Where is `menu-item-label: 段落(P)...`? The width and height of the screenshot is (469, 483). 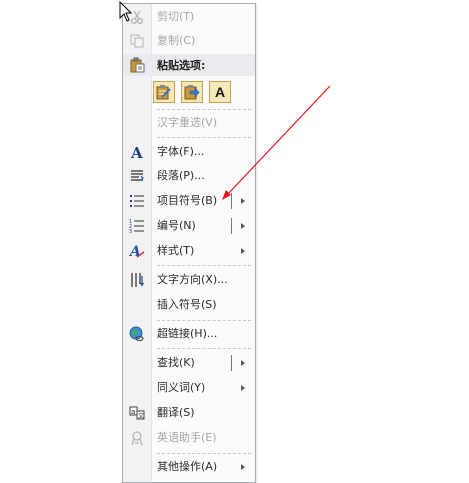
menu-item-label: 段落(P)... is located at coordinates (181, 175).